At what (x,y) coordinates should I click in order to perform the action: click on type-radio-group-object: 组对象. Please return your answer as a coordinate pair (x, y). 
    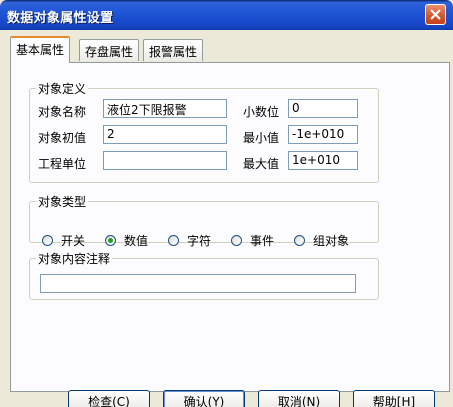
    Looking at the image, I should click on (321, 240).